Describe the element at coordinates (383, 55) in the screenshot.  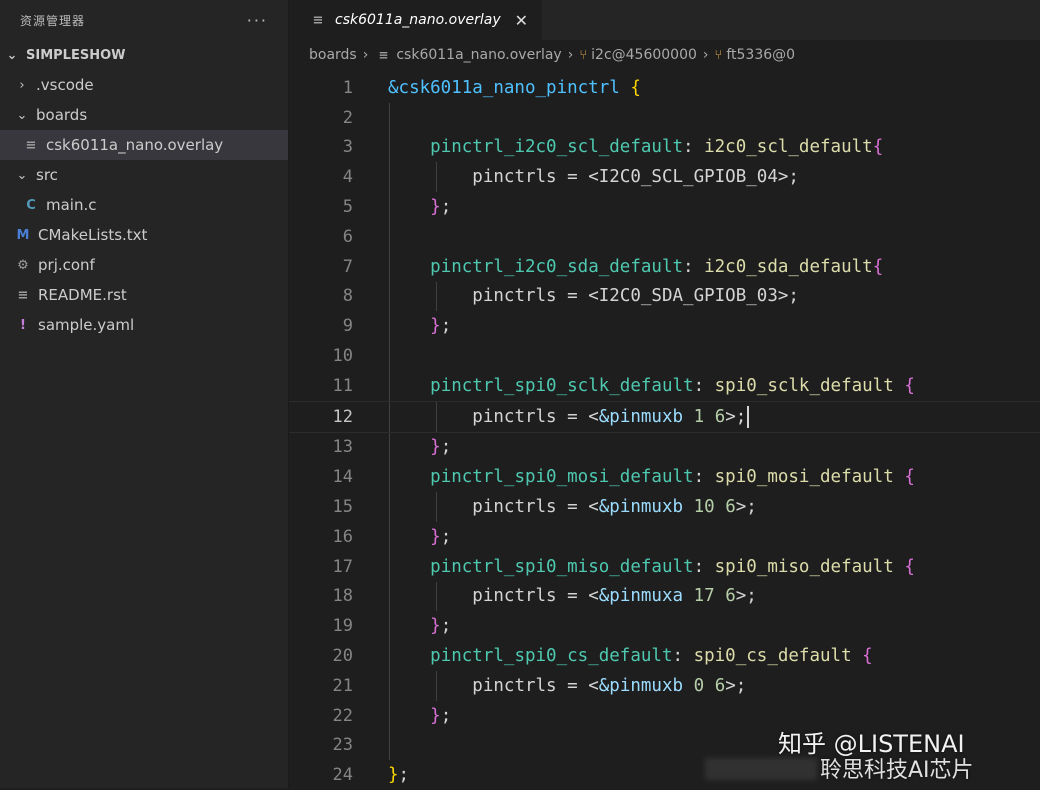
I see `file-lines-icon: ≡` at that location.